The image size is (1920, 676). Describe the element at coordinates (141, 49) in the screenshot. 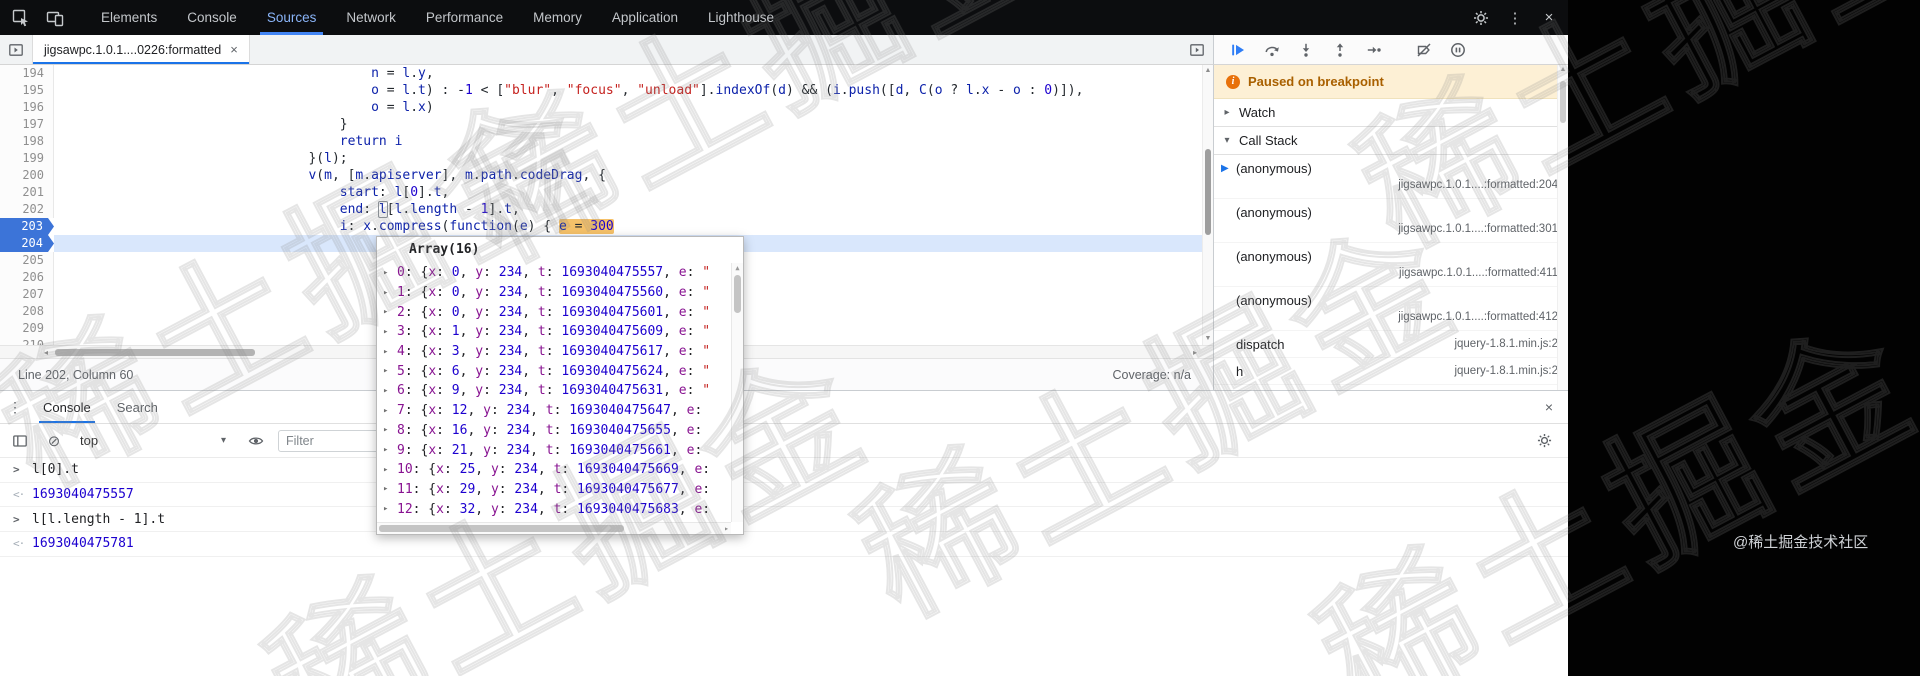

I see `source-file-tab: jigsawpc.1.0.1....0226:formatted ×` at that location.